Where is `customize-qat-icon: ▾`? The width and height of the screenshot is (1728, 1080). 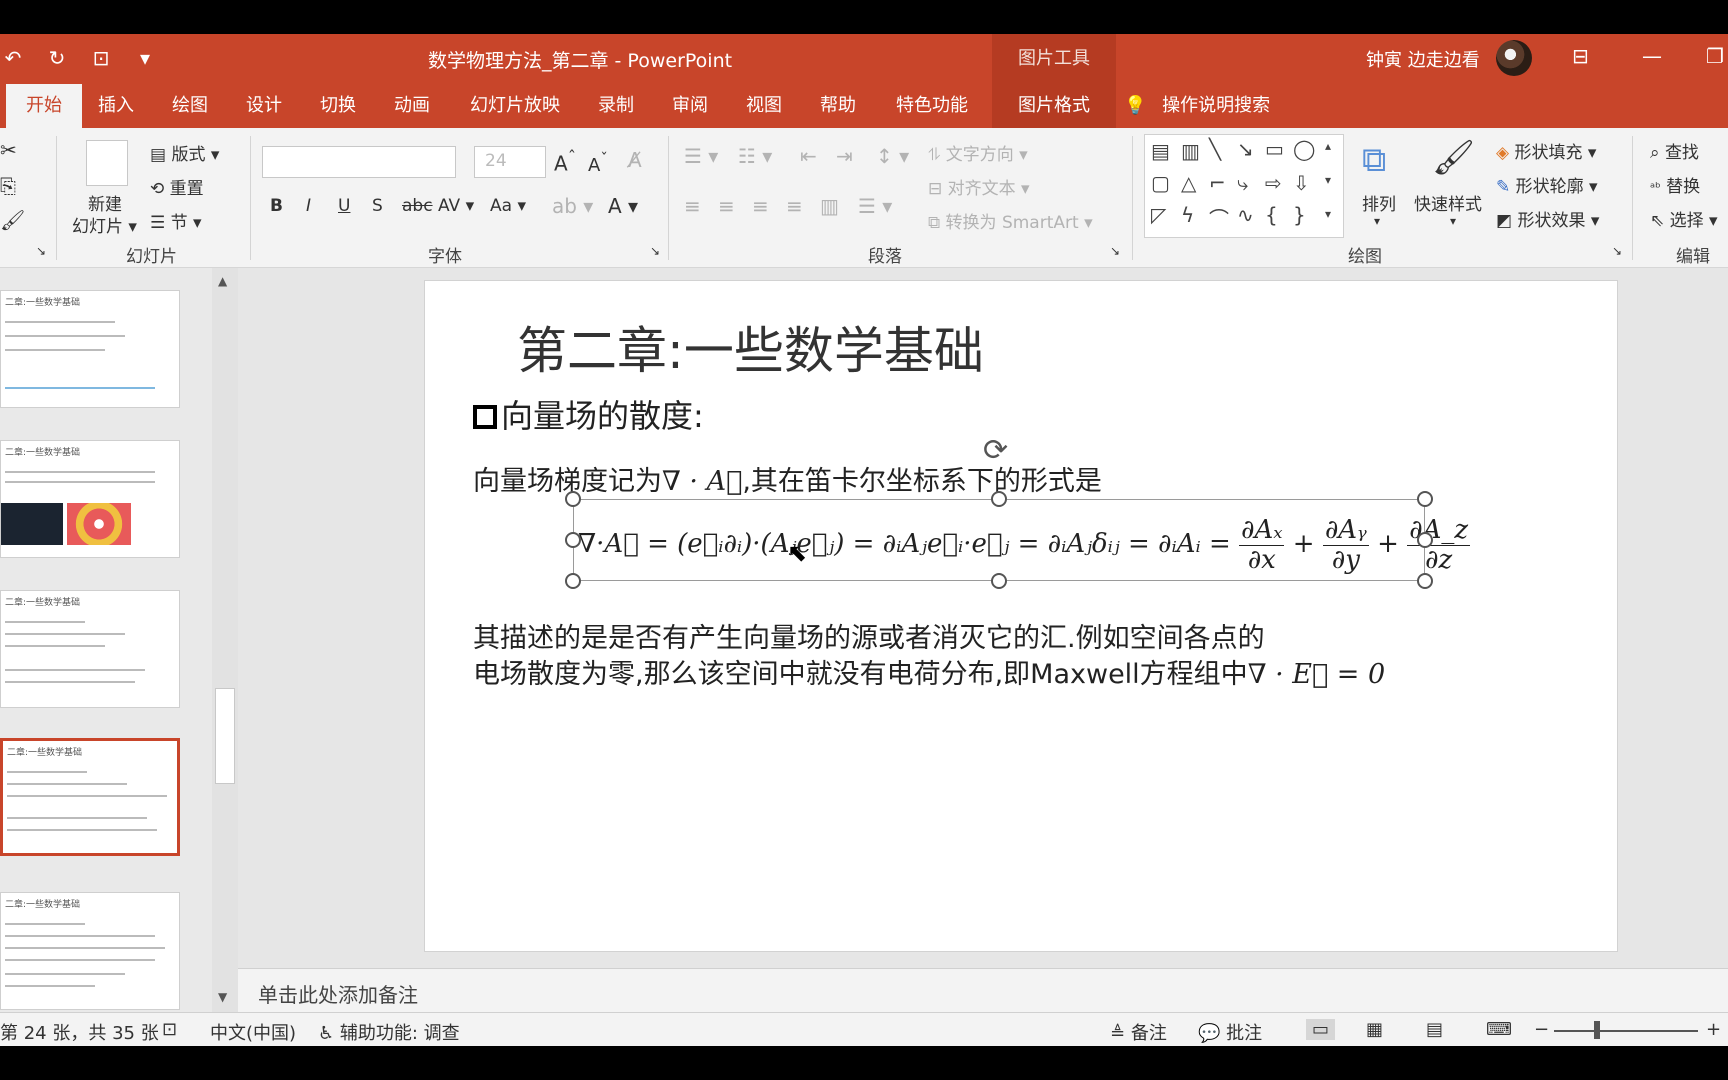 customize-qat-icon: ▾ is located at coordinates (145, 58).